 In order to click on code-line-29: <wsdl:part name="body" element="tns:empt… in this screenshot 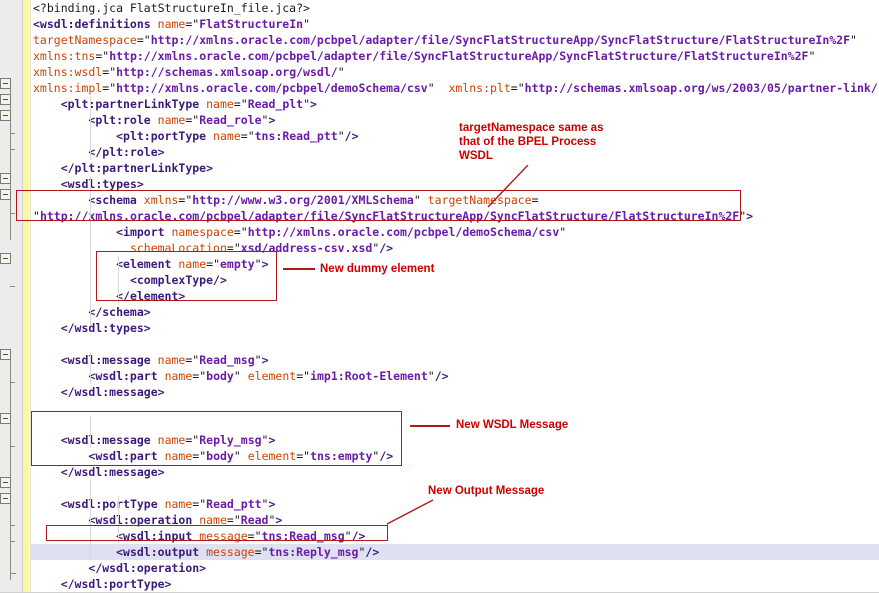, I will do `click(455, 456)`.